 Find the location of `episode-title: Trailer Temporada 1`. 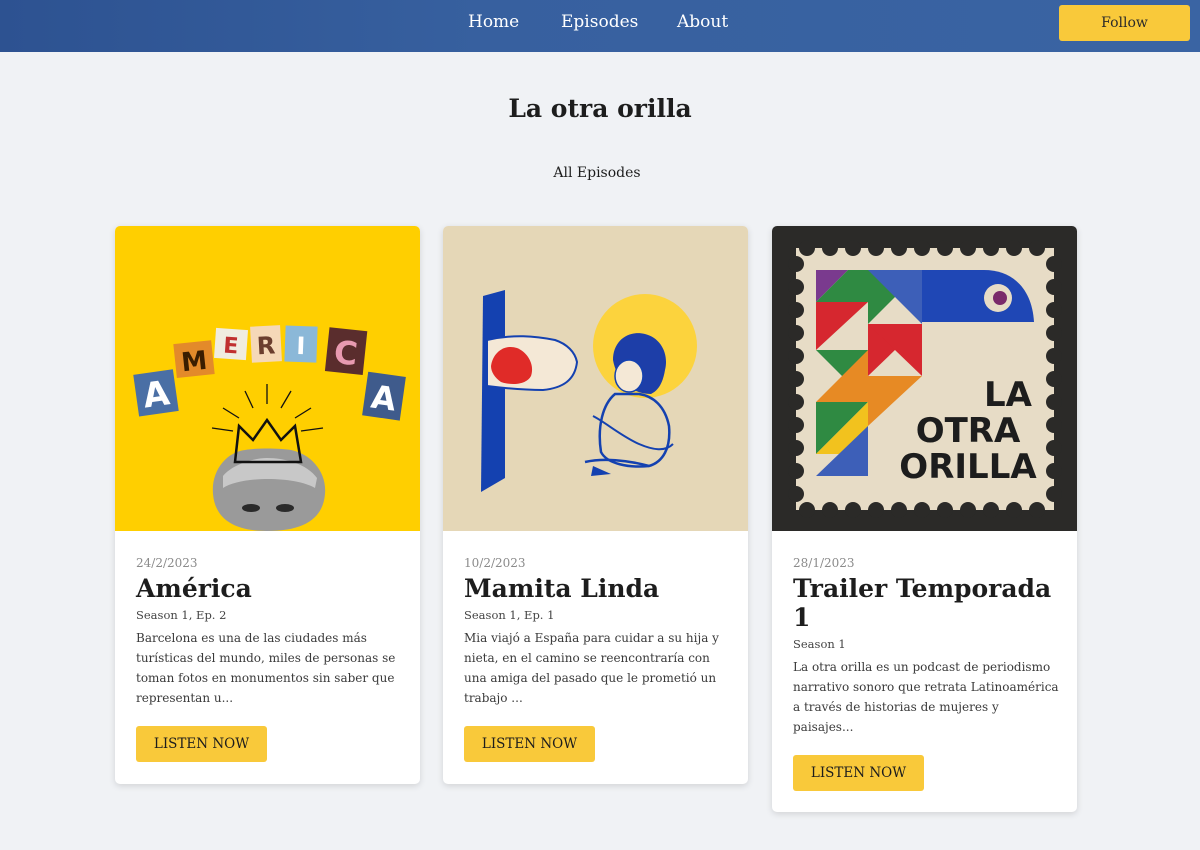

episode-title: Trailer Temporada 1 is located at coordinates (928, 603).